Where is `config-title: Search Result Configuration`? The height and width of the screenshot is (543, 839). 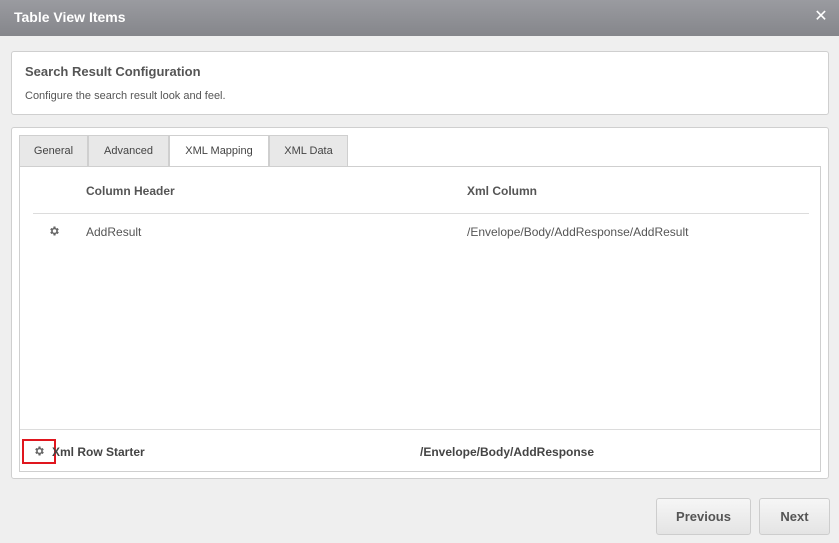 config-title: Search Result Configuration is located at coordinates (113, 71).